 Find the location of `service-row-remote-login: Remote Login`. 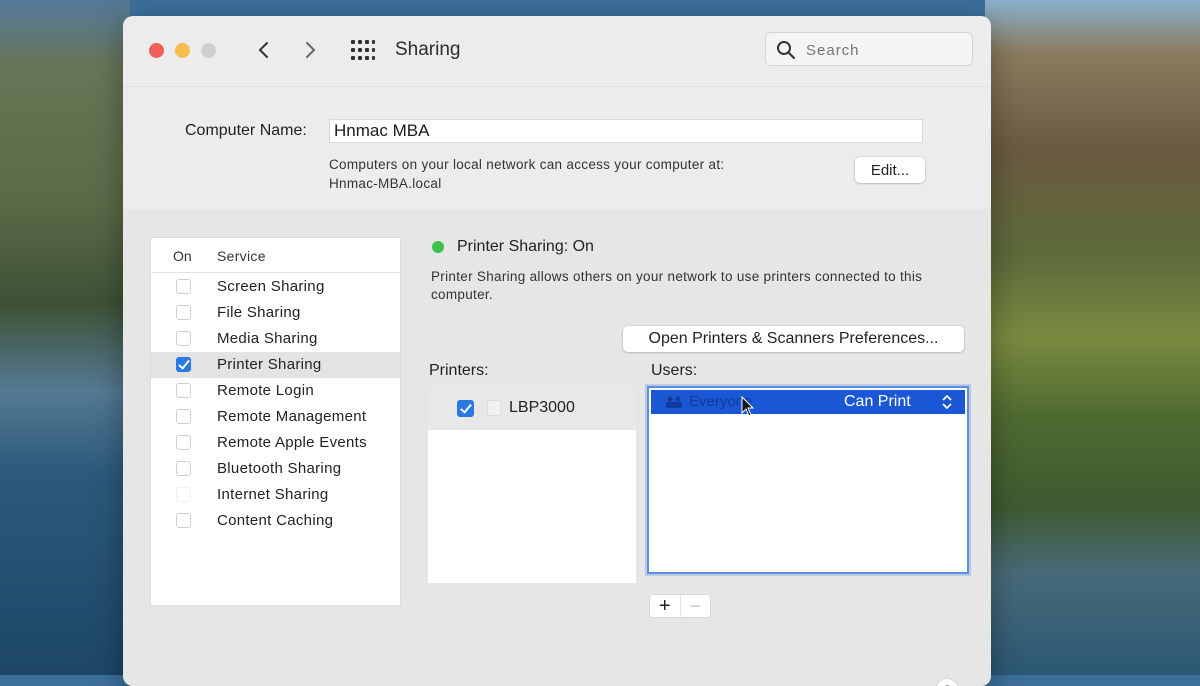

service-row-remote-login: Remote Login is located at coordinates (275, 391).